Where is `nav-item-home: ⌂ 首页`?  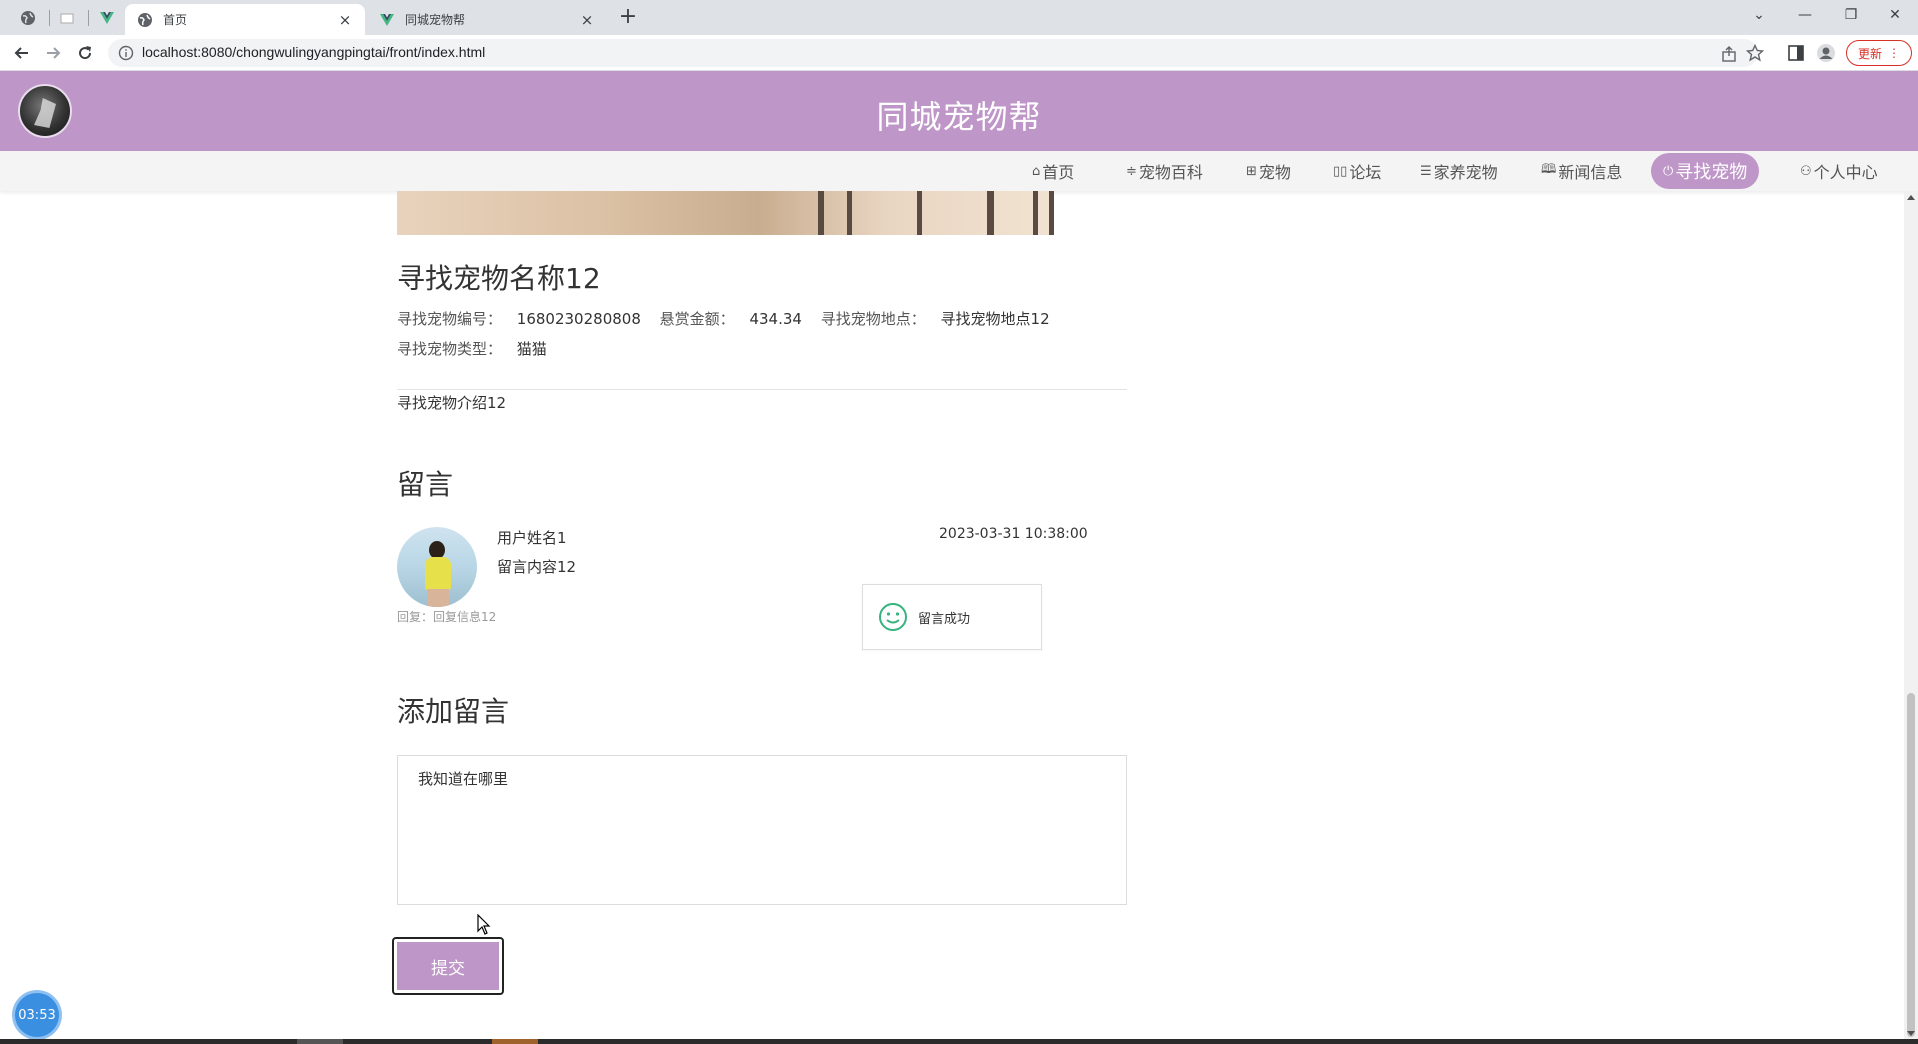
nav-item-home: ⌂ 首页 is located at coordinates (1053, 171).